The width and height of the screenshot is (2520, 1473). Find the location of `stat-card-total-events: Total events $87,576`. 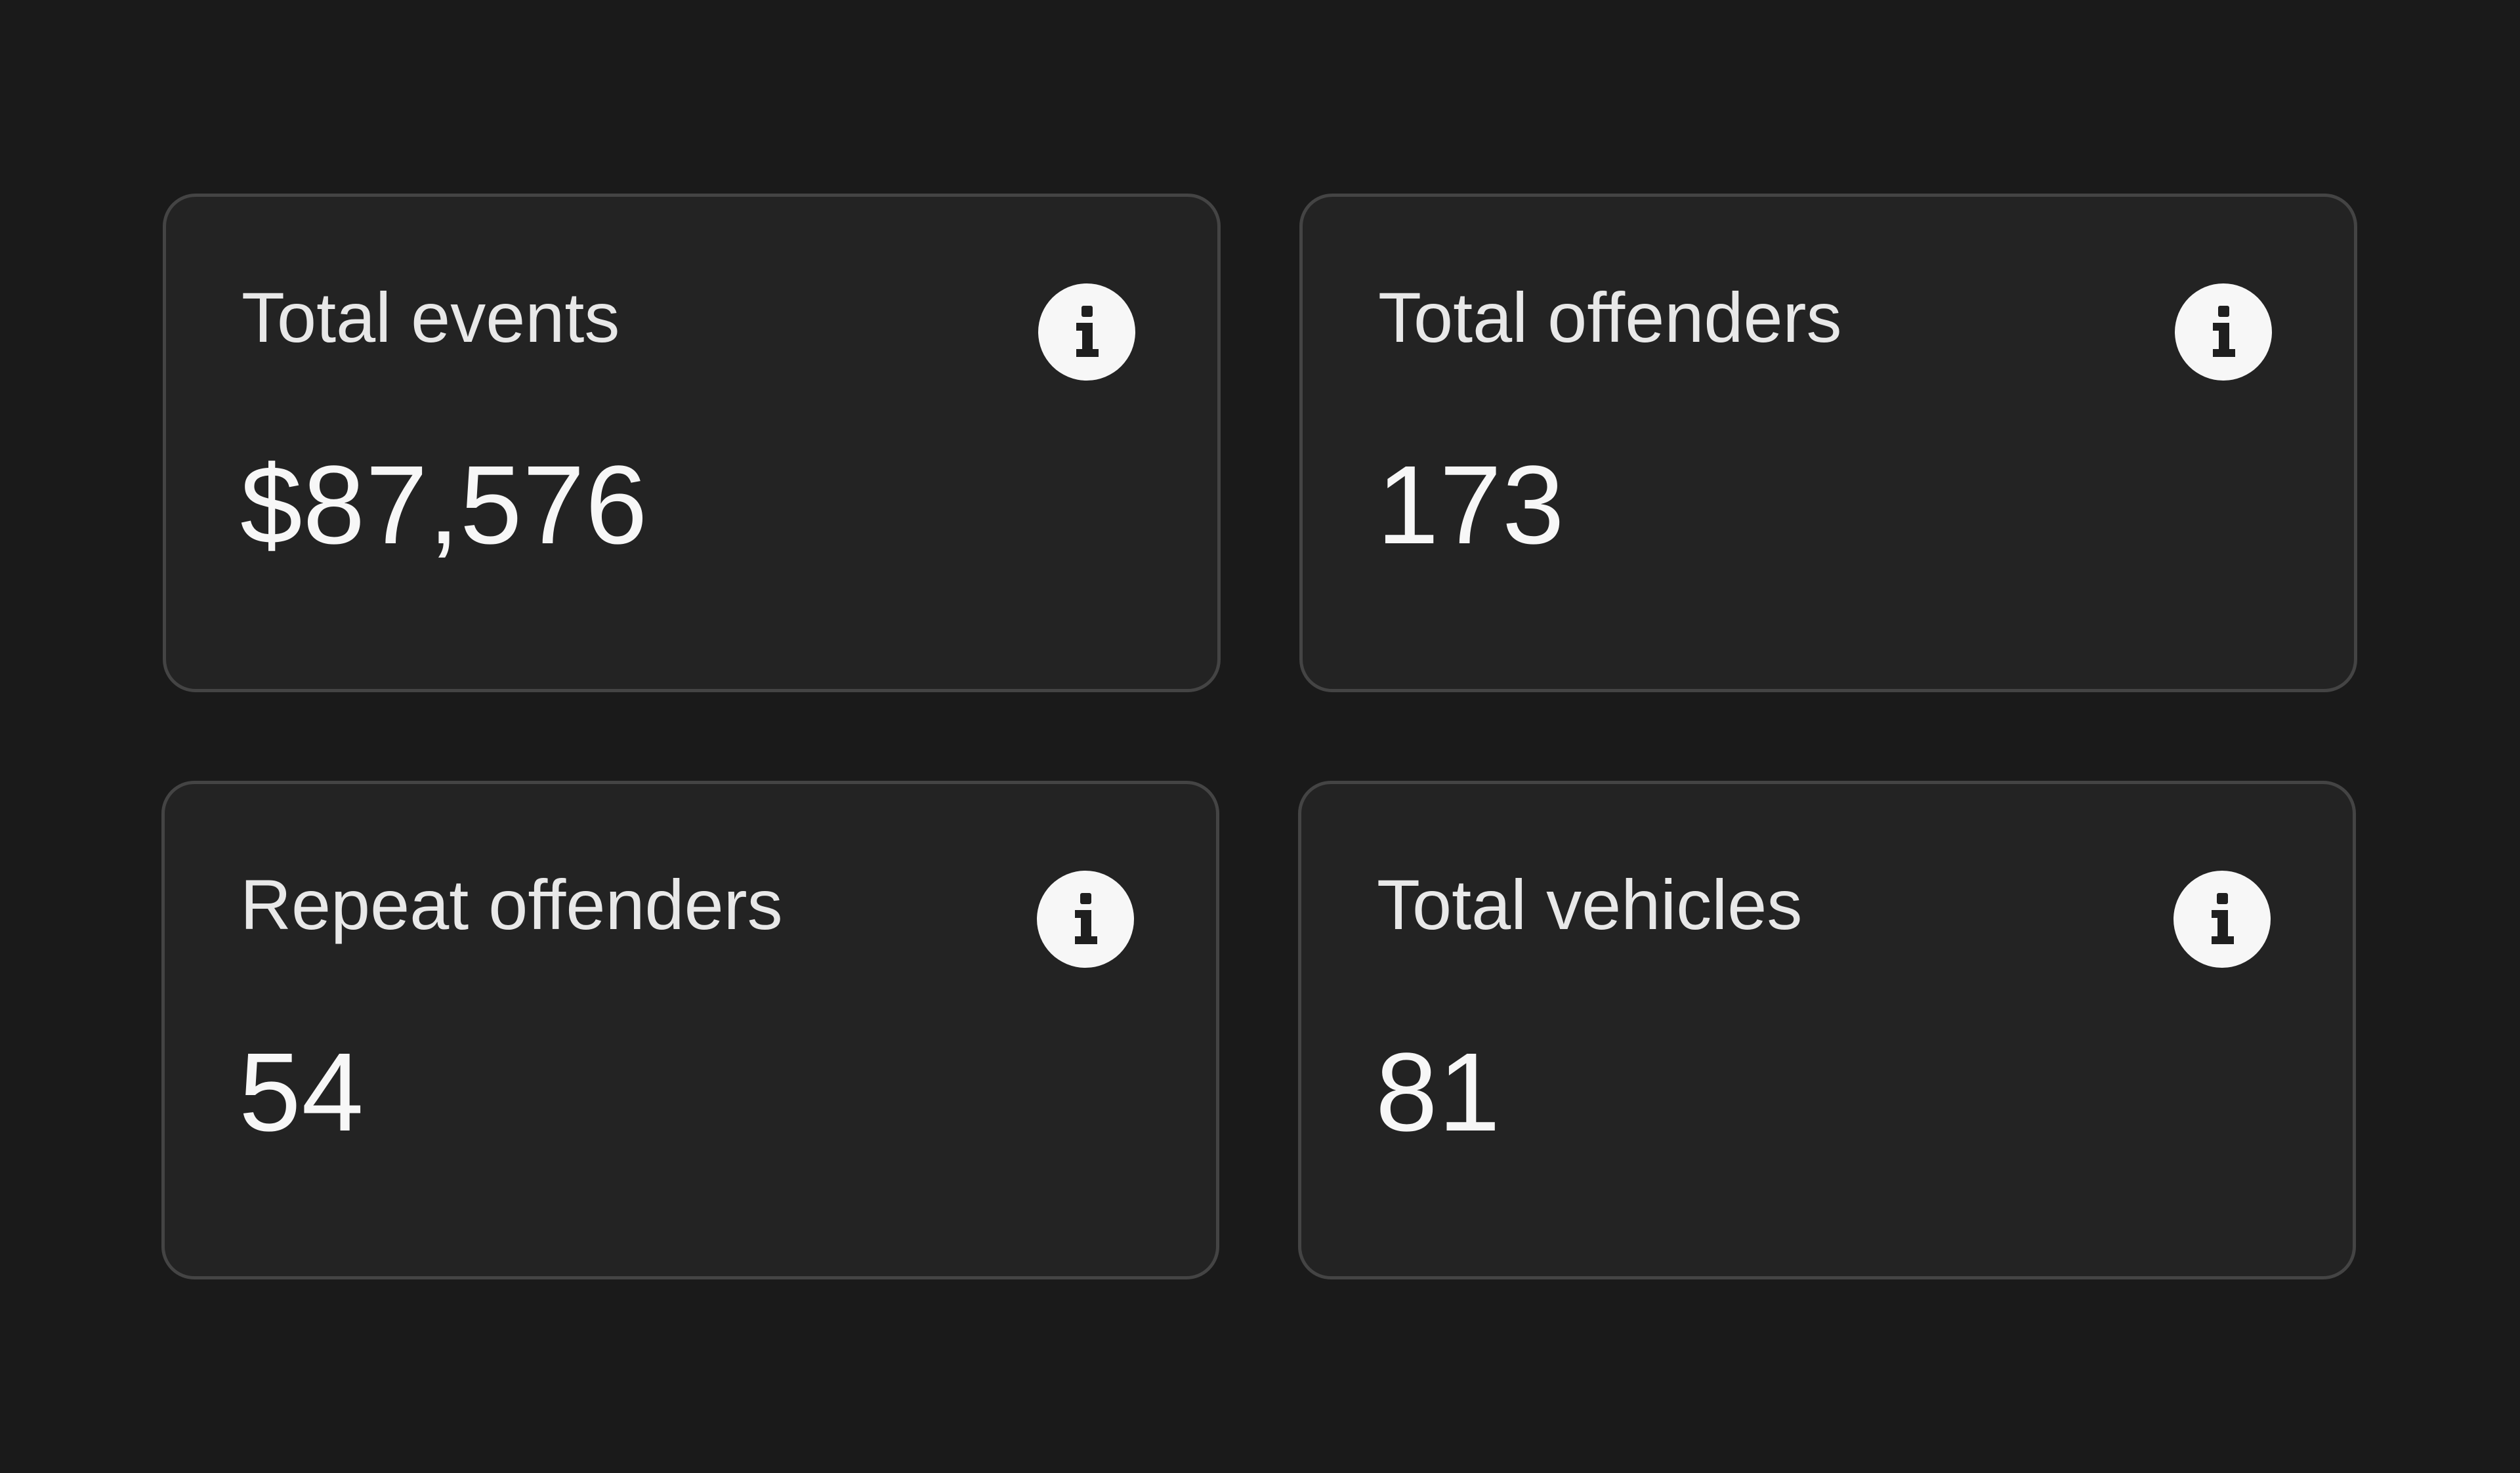

stat-card-total-events: Total events $87,576 is located at coordinates (692, 443).